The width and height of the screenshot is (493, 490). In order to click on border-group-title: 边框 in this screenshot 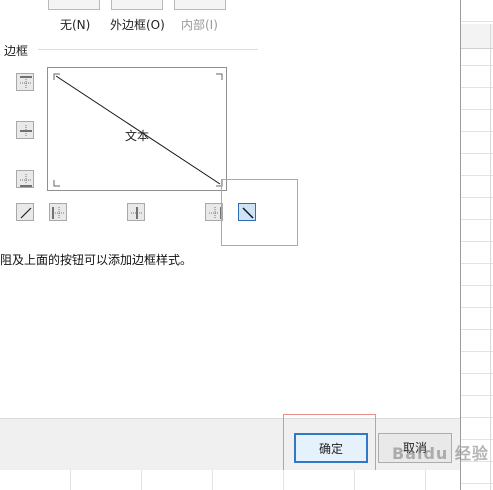, I will do `click(16, 51)`.